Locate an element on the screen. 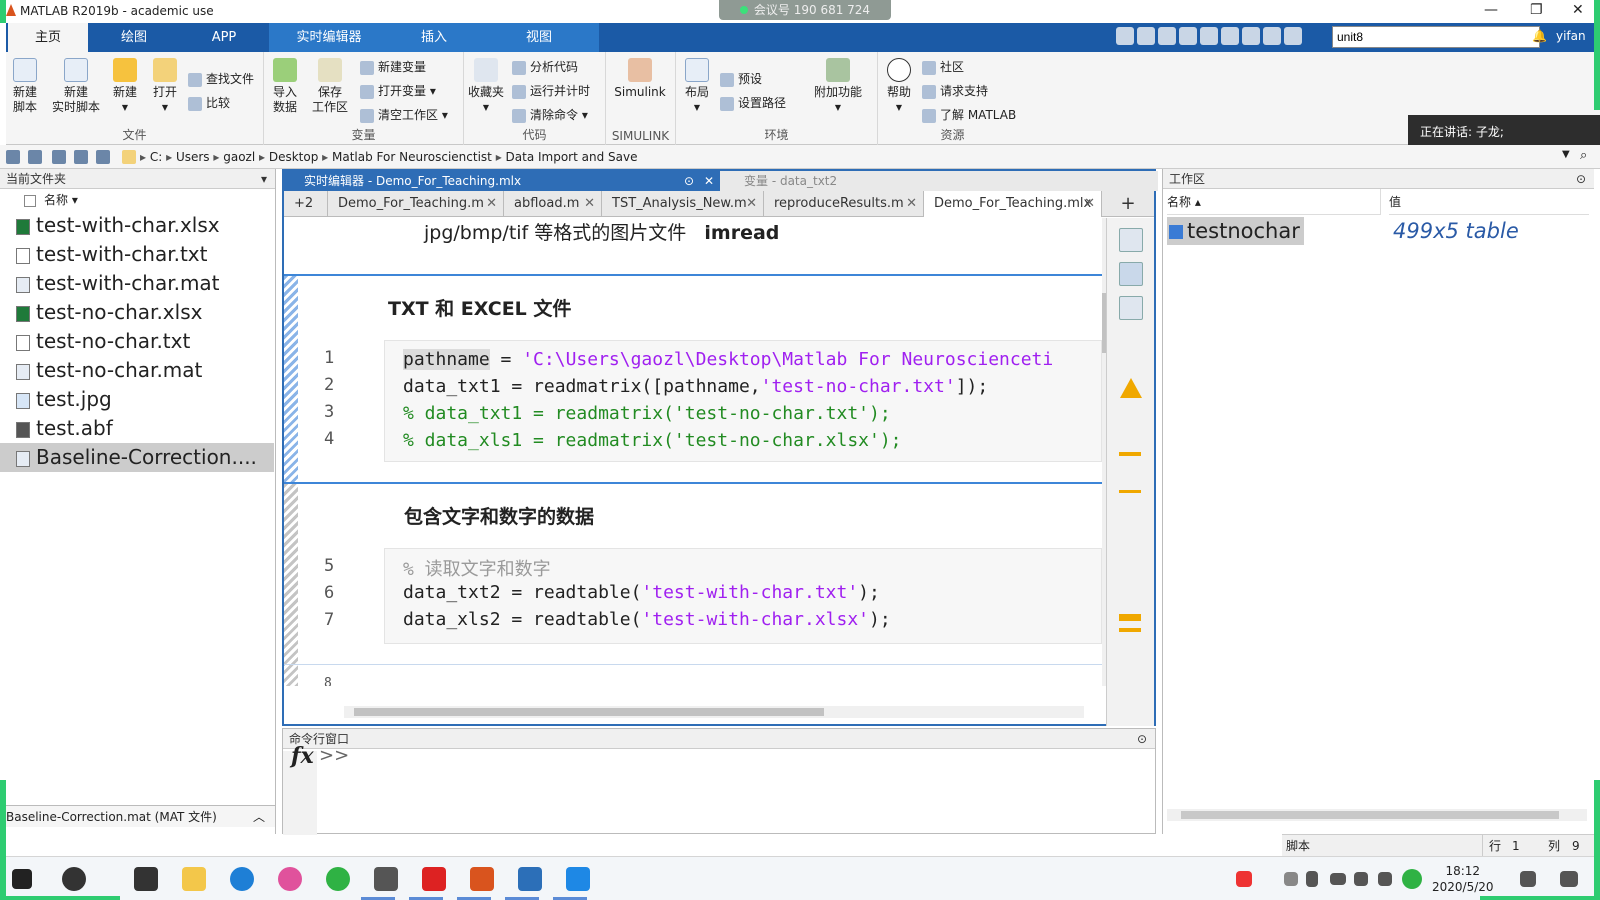  meeting-badge: 会议号 190 681 724 is located at coordinates (805, 10).